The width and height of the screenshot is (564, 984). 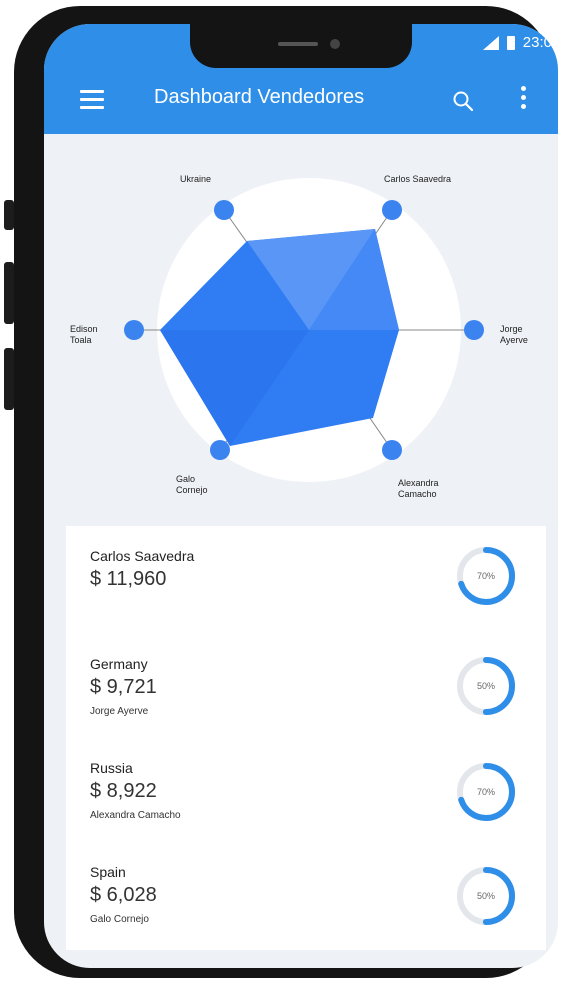 What do you see at coordinates (474, 330) in the screenshot?
I see `radar-point-jorge` at bounding box center [474, 330].